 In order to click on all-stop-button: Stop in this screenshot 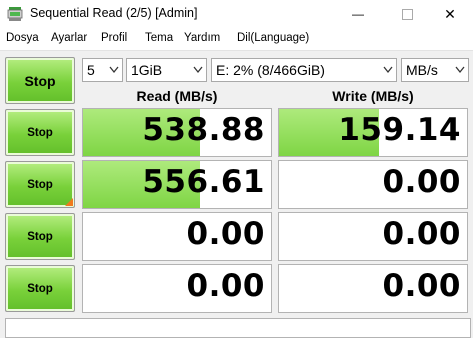, I will do `click(40, 80)`.